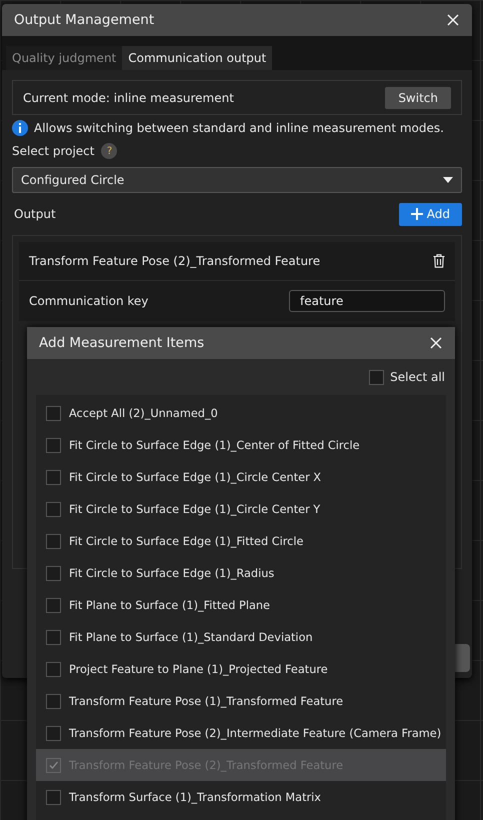 The height and width of the screenshot is (820, 483). What do you see at coordinates (197, 58) in the screenshot?
I see `tab: Communication output` at bounding box center [197, 58].